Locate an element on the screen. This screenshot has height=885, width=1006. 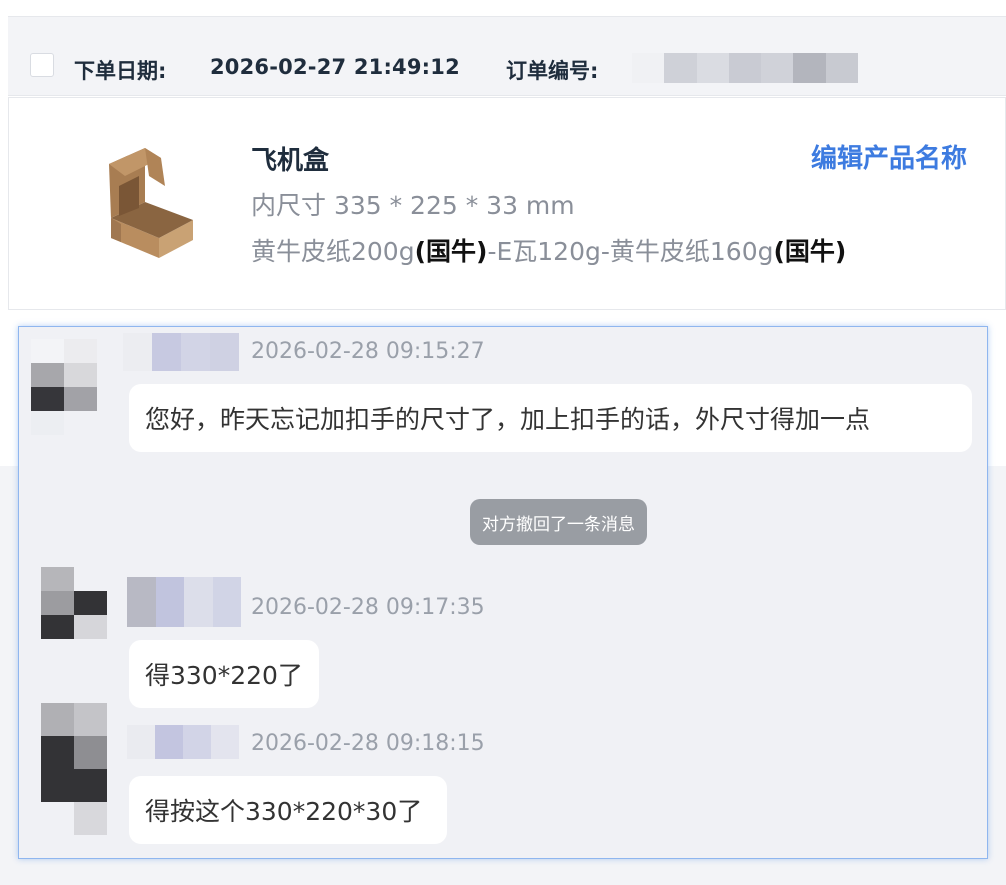
message-time: 2026-02-28 09:18:15 is located at coordinates (368, 743).